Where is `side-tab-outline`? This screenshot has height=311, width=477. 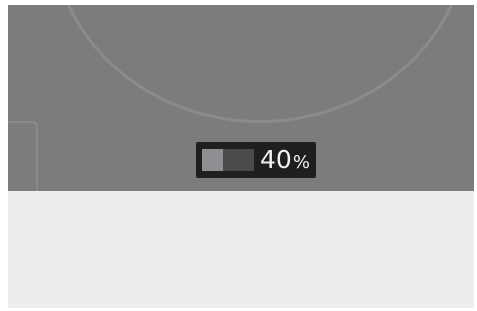 side-tab-outline is located at coordinates (23, 156).